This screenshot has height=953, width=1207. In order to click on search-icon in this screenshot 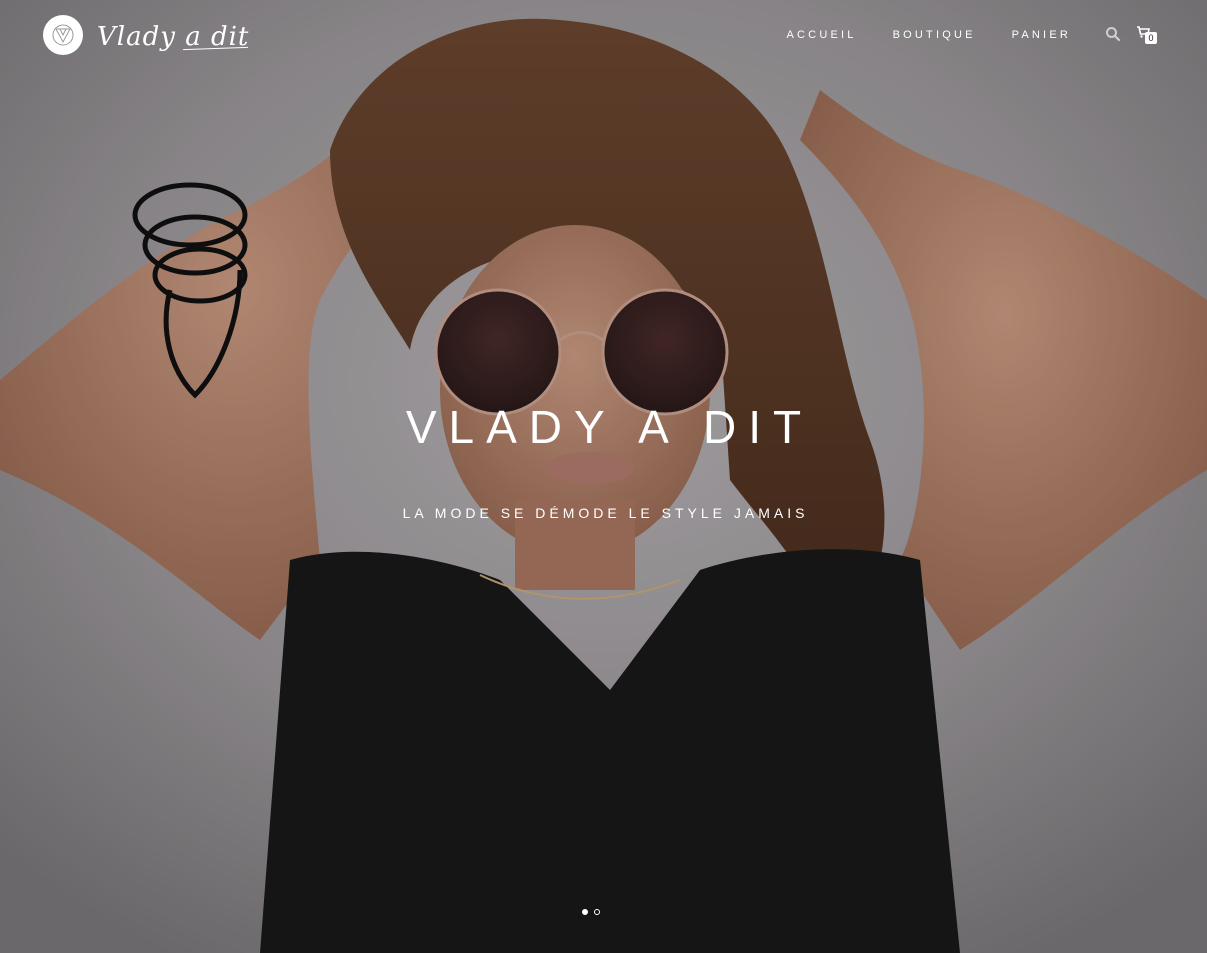, I will do `click(1113, 34)`.